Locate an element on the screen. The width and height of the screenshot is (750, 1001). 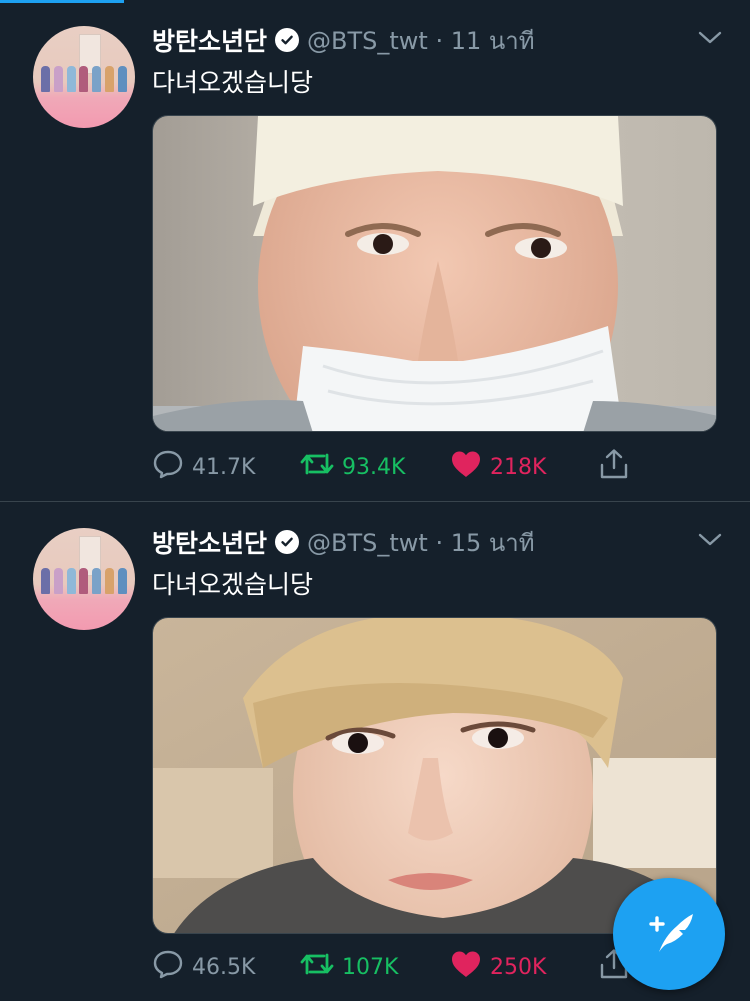
compose-icon is located at coordinates (669, 934).